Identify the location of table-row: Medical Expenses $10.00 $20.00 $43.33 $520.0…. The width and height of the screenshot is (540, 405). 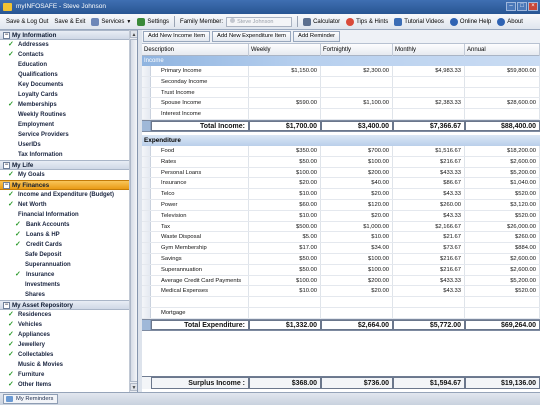
(341, 292).